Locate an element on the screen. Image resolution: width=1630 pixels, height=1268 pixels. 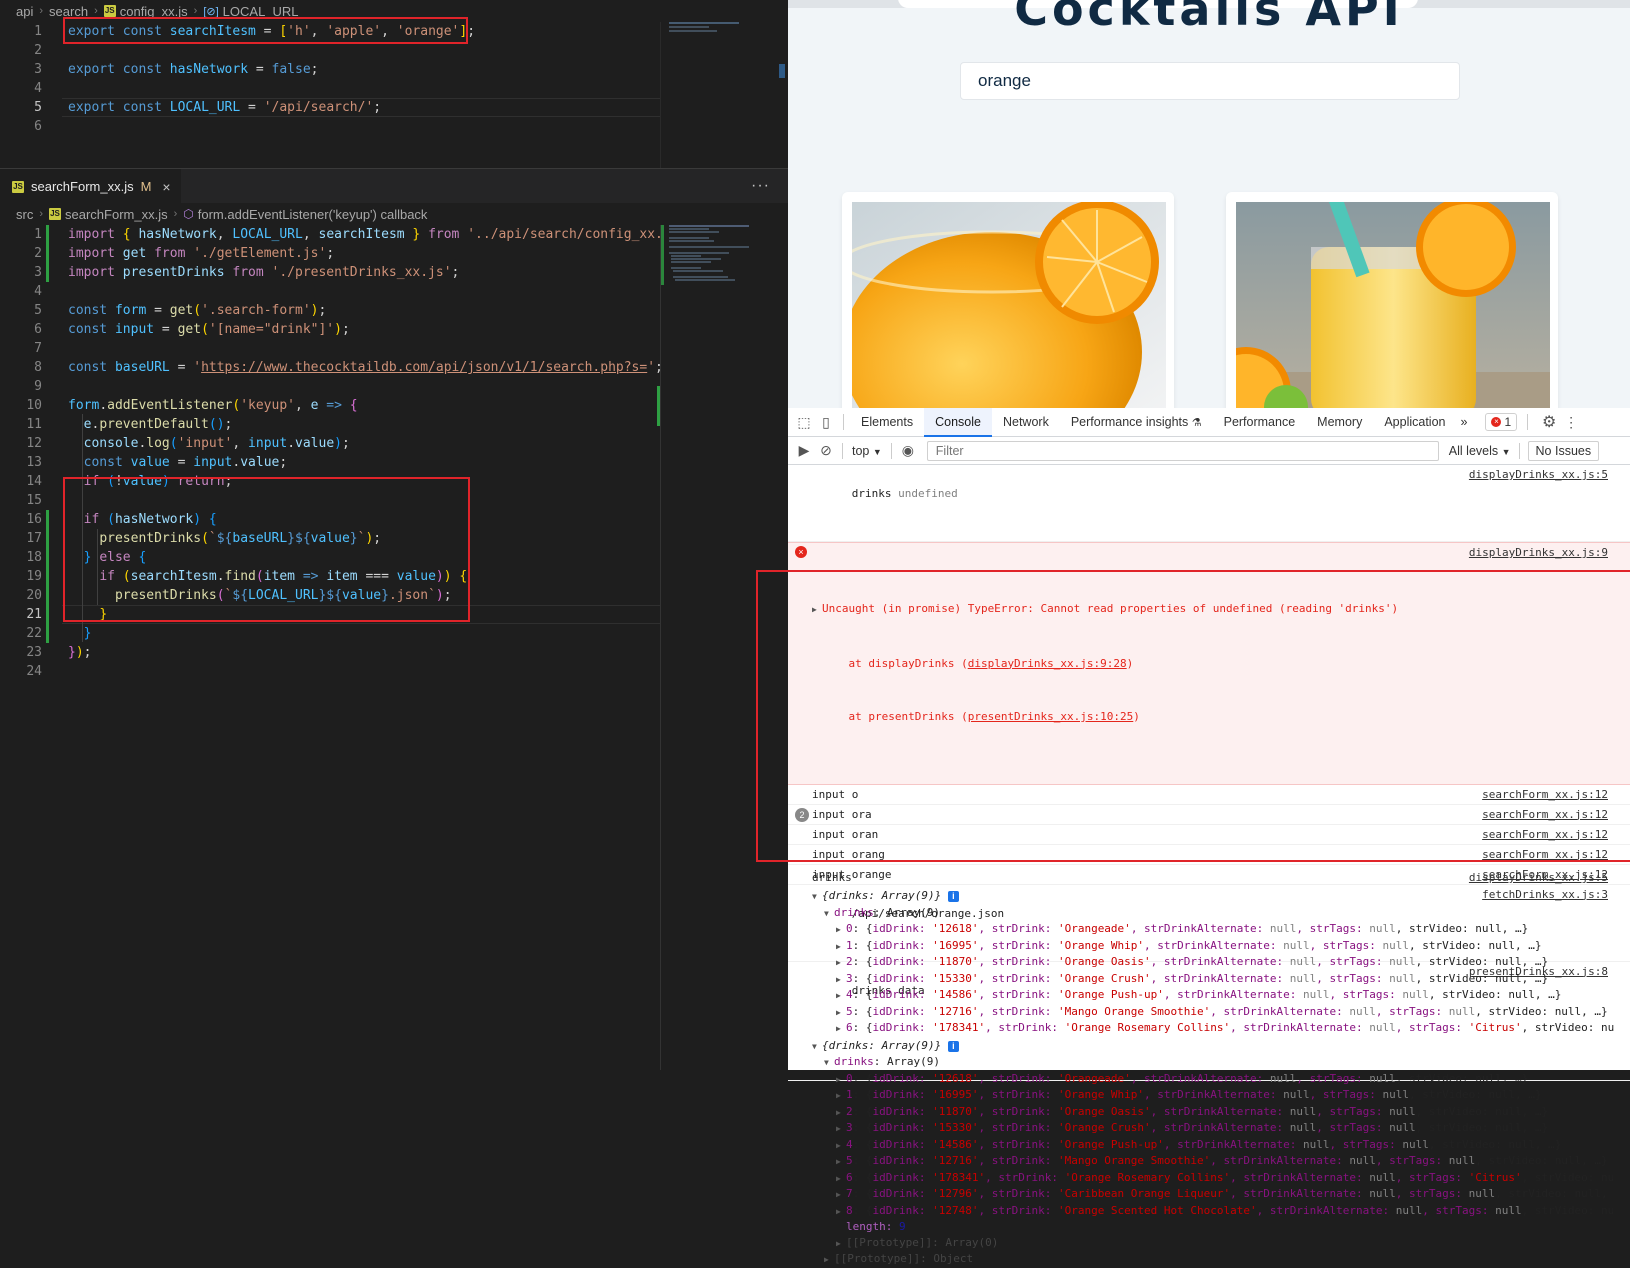
log-levels-dropdown: All levels ▼ is located at coordinates (1480, 451).